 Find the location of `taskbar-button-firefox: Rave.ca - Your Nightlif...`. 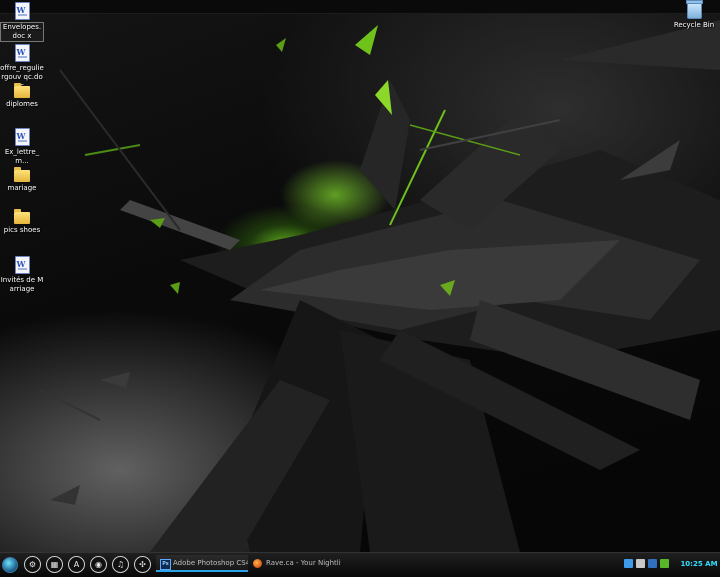

taskbar-button-firefox: Rave.ca - Your Nightlif... is located at coordinates (295, 563).